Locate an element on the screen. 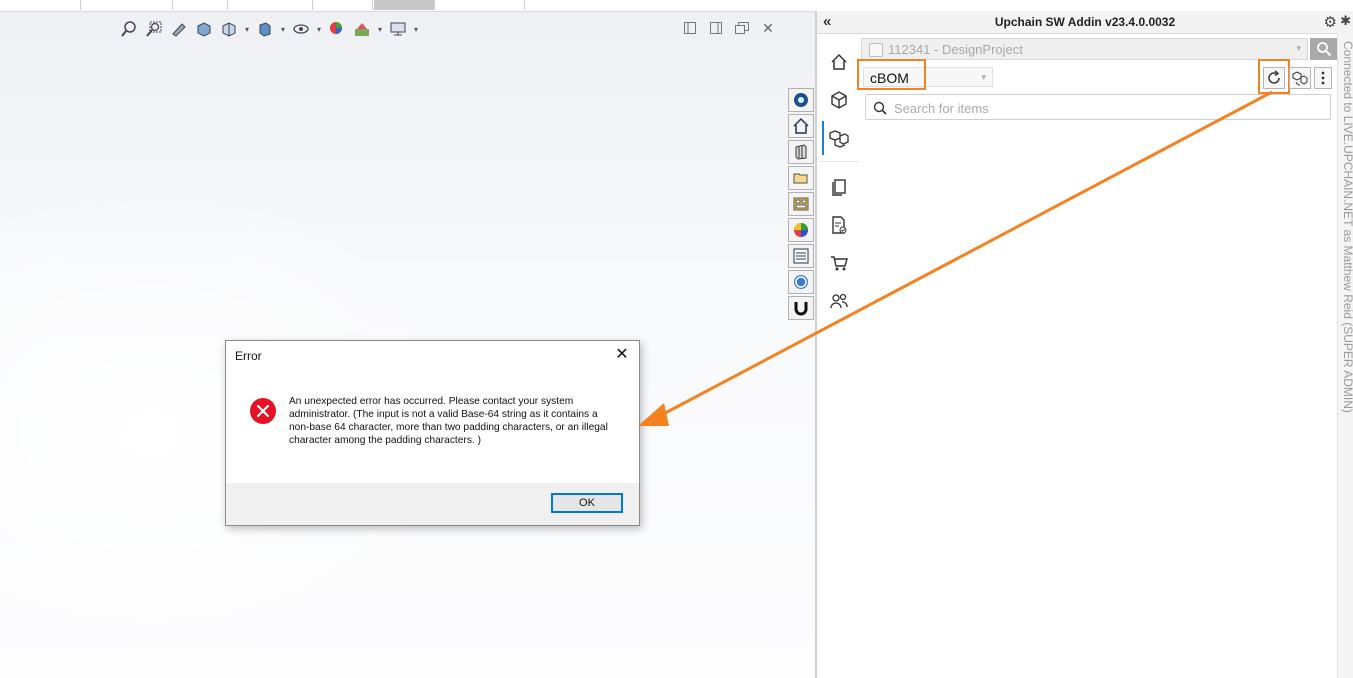 This screenshot has height=678, width=1353. task-pane-tabs is located at coordinates (801, 205).